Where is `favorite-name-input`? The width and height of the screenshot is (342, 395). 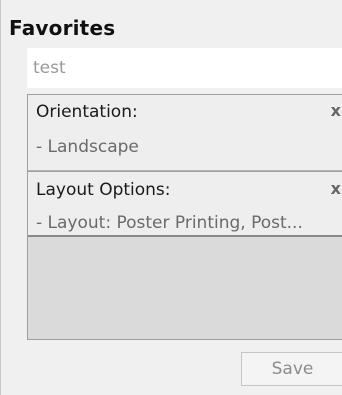 favorite-name-input is located at coordinates (184, 68).